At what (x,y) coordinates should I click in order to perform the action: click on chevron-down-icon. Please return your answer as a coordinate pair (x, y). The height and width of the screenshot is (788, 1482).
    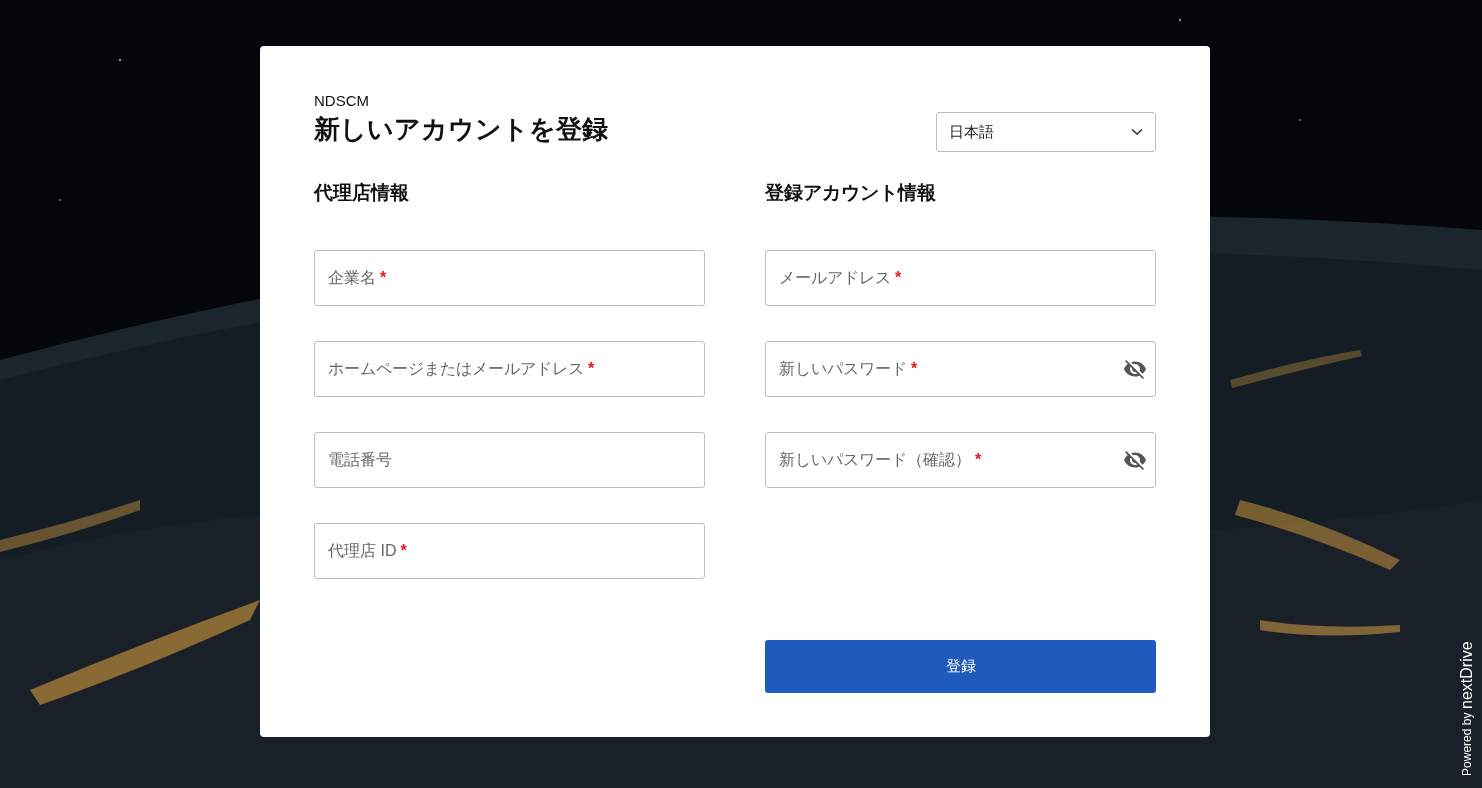
    Looking at the image, I should click on (1137, 132).